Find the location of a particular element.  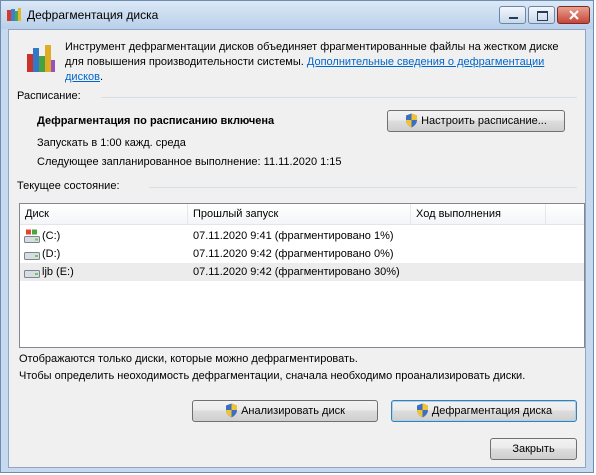

analyze-disk-button: Анализировать диск is located at coordinates (285, 411).